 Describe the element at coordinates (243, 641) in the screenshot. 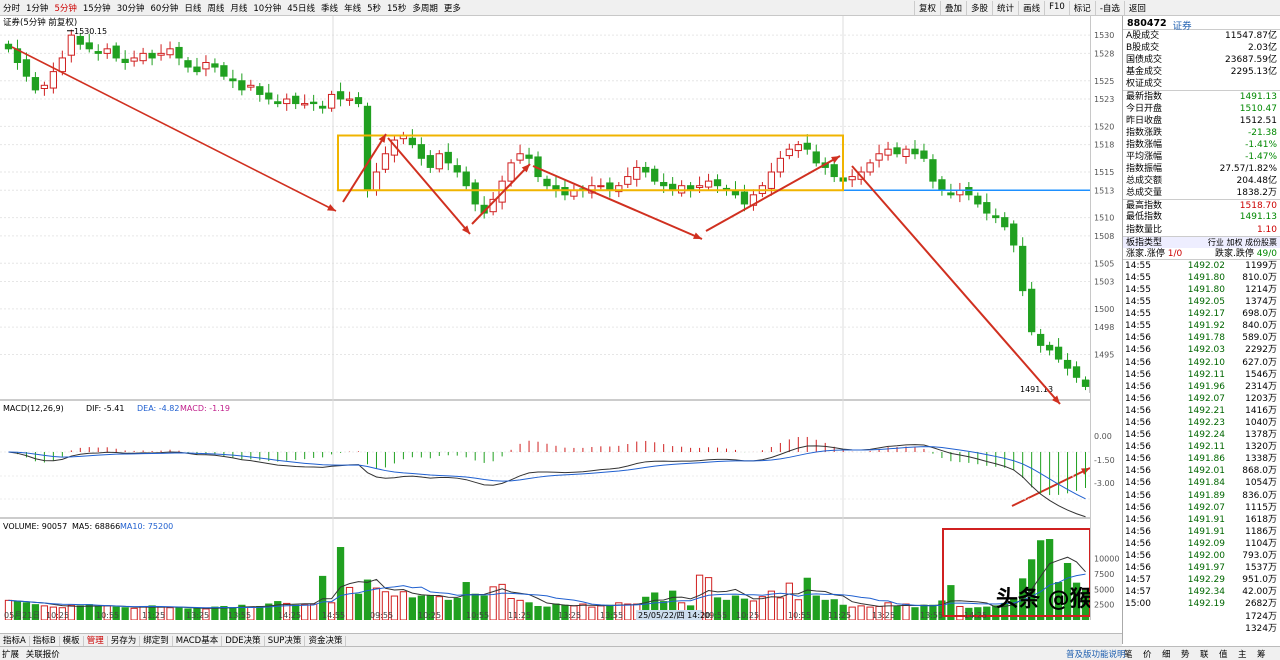

I see `indicator-tab: DDE决策` at that location.